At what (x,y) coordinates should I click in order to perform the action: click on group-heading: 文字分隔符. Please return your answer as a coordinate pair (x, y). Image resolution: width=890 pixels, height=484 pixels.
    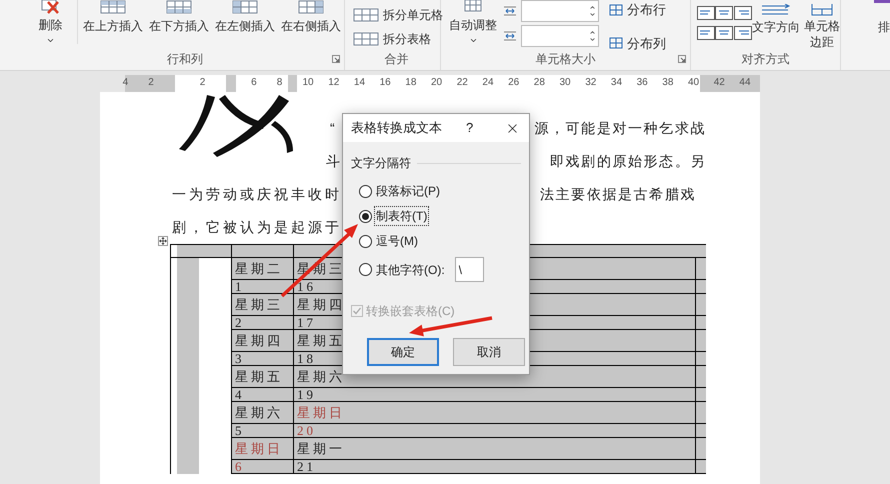
    Looking at the image, I should click on (381, 163).